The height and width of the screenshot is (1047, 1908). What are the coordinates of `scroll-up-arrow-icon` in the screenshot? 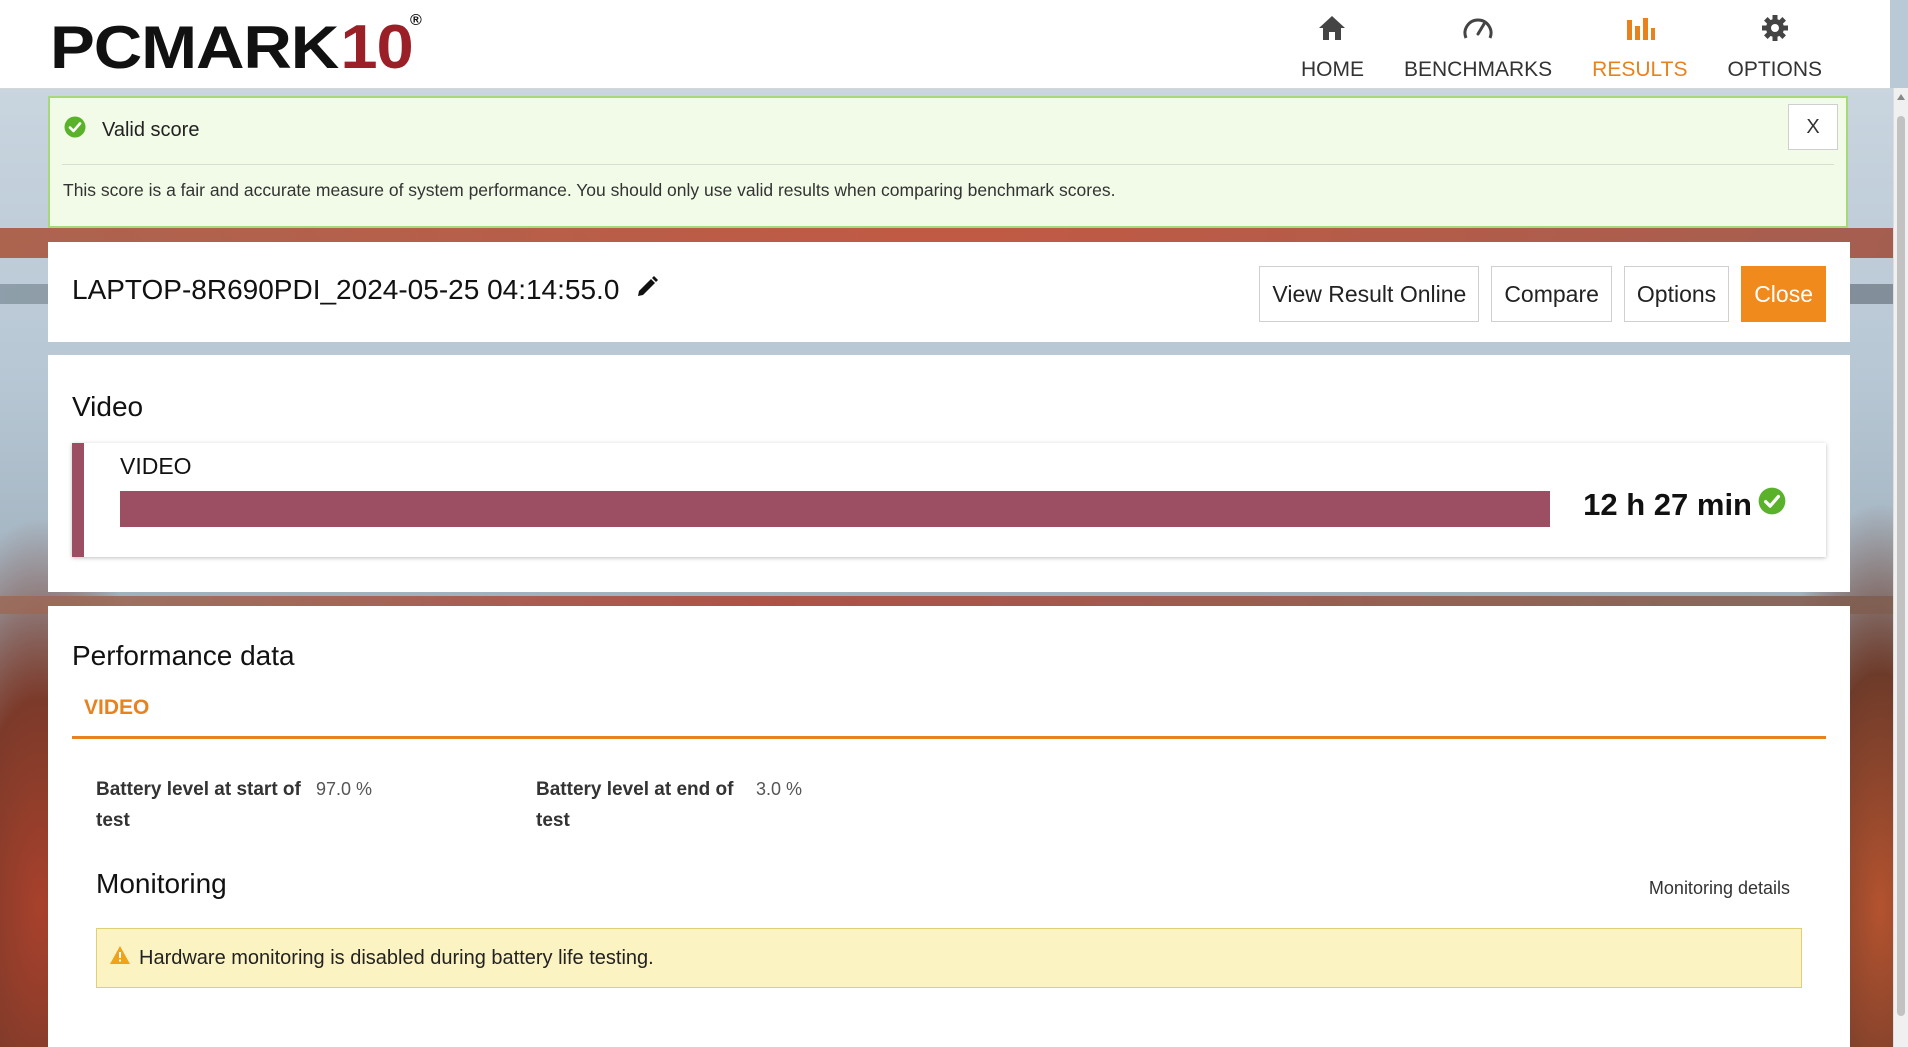 It's located at (1901, 97).